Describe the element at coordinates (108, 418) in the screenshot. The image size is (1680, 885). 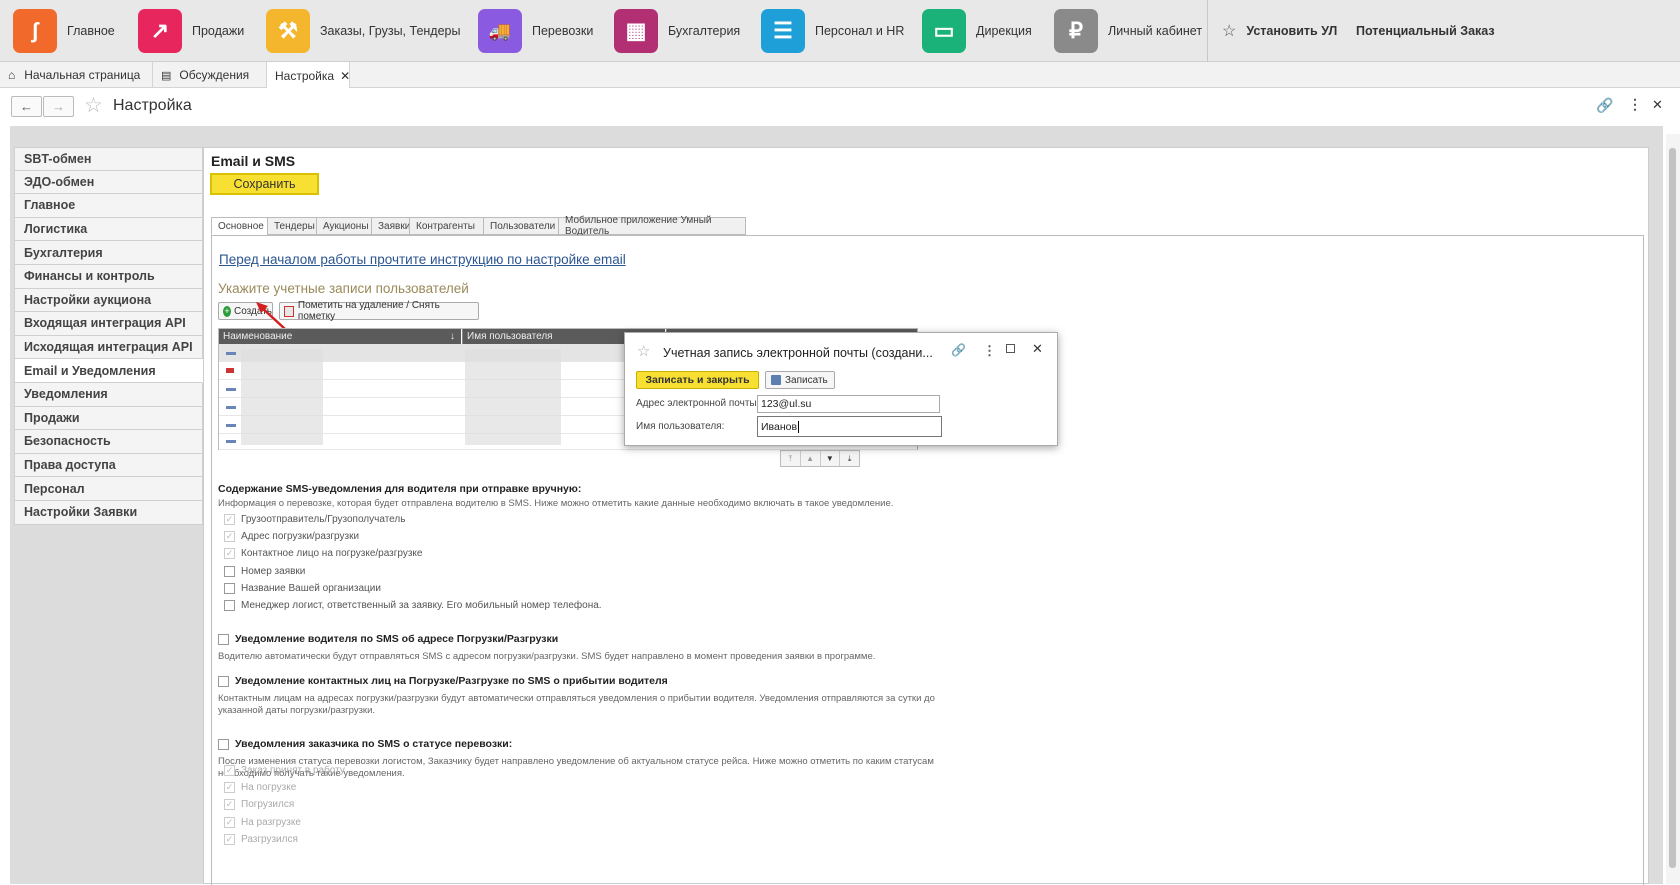
I see `sidebar-item: Продажи` at that location.